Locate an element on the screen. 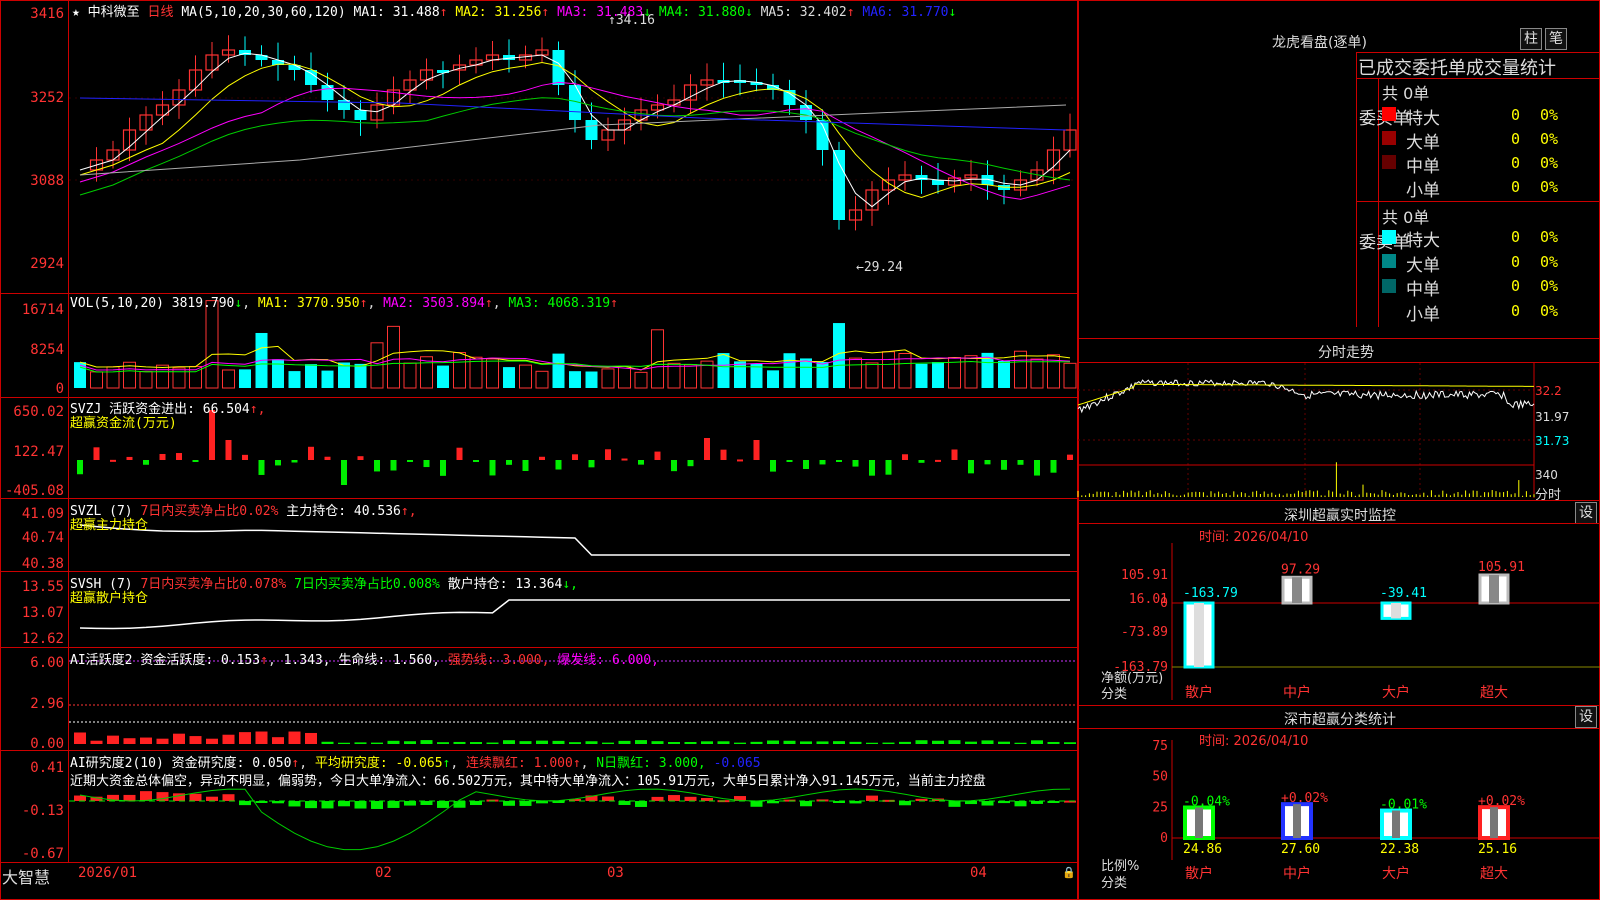 This screenshot has height=900, width=1600. buy-side-label: 委买单 is located at coordinates (1384, 119).